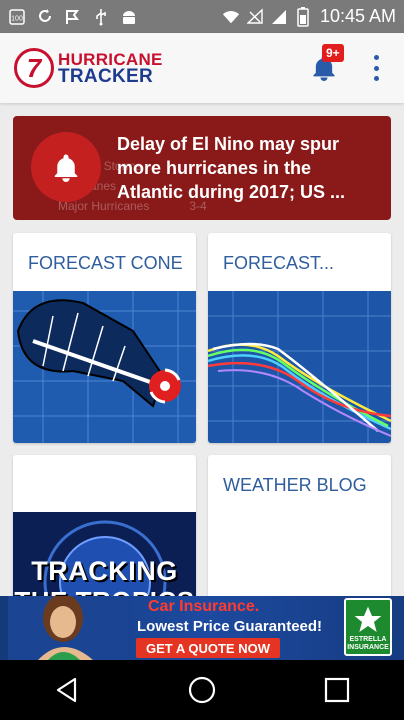 Image resolution: width=404 pixels, height=720 pixels. Describe the element at coordinates (279, 17) in the screenshot. I see `signal-icon` at that location.